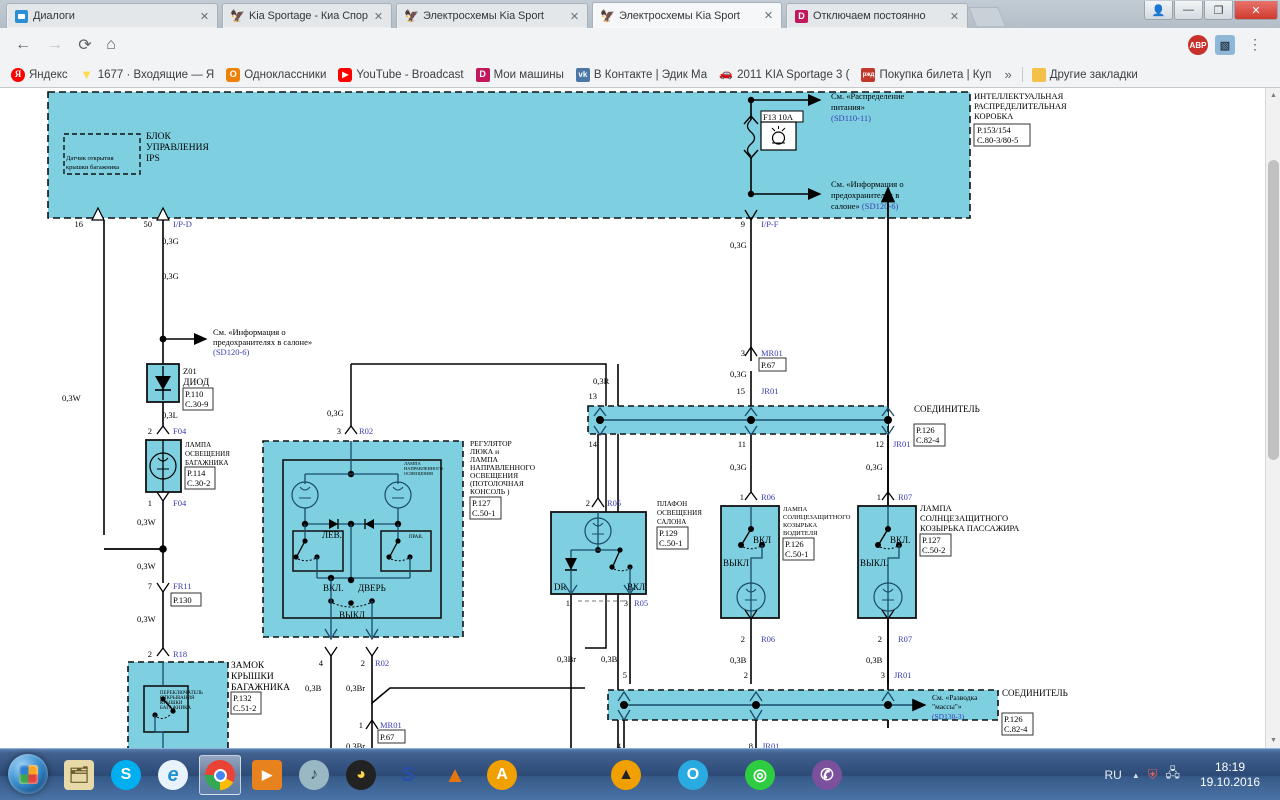 The image size is (1280, 800). I want to click on bookmarks-overflow-button: », so click(1007, 74).